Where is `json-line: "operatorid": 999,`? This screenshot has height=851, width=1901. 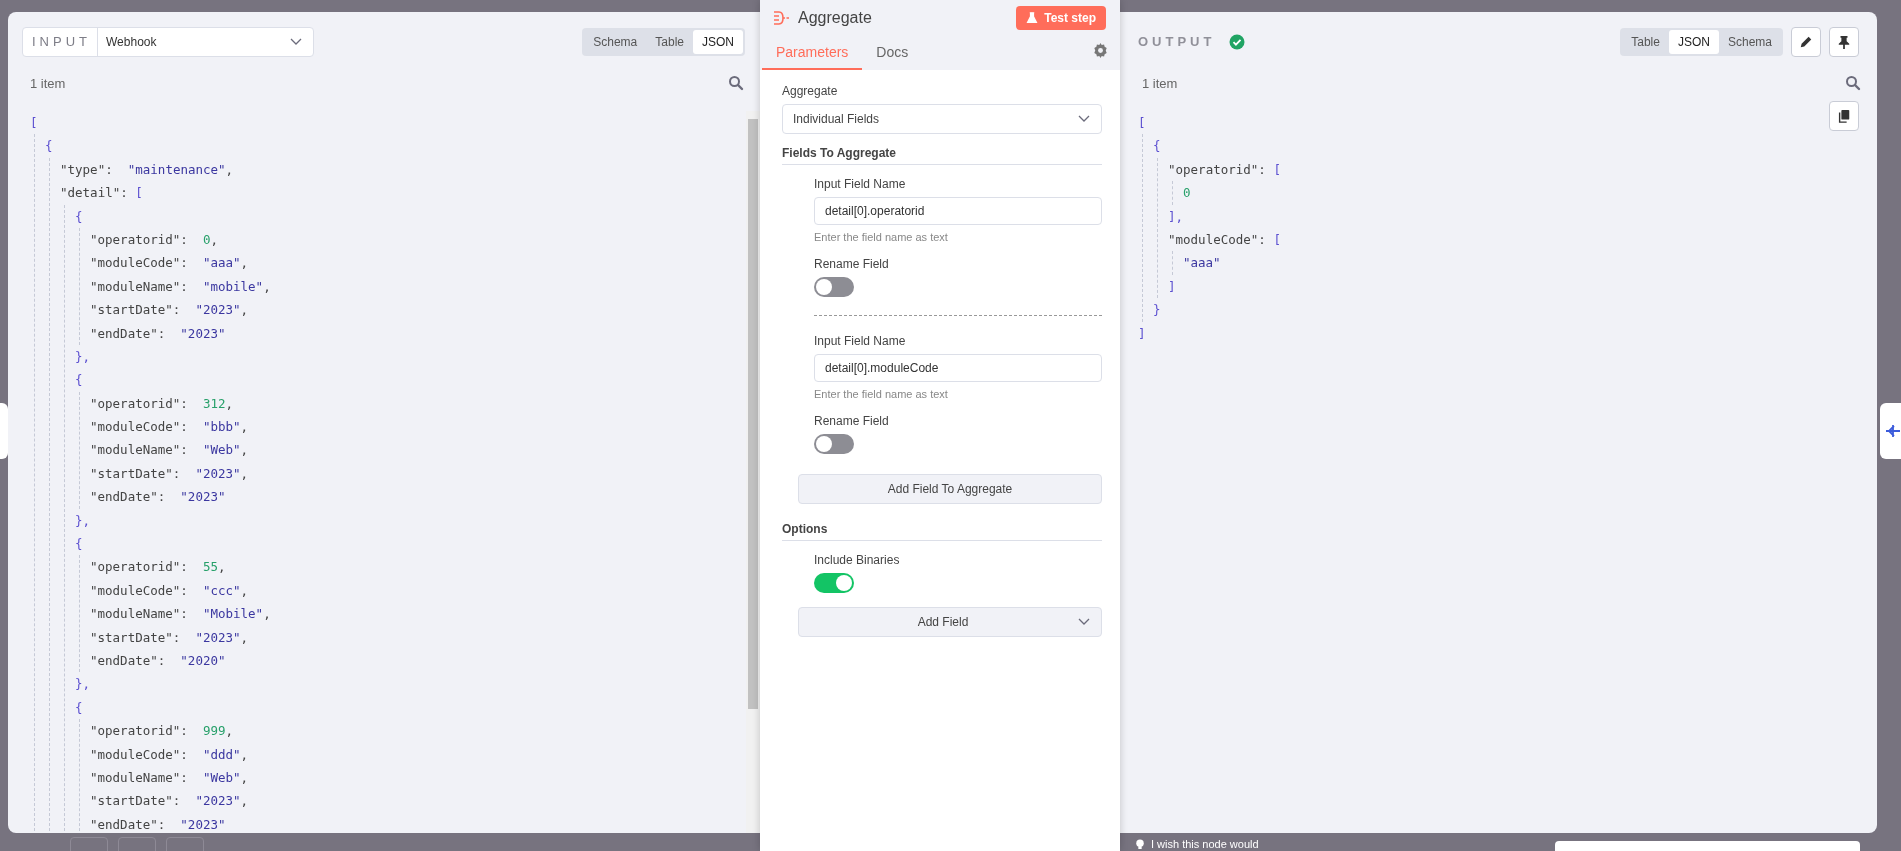 json-line: "operatorid": 999, is located at coordinates (161, 731).